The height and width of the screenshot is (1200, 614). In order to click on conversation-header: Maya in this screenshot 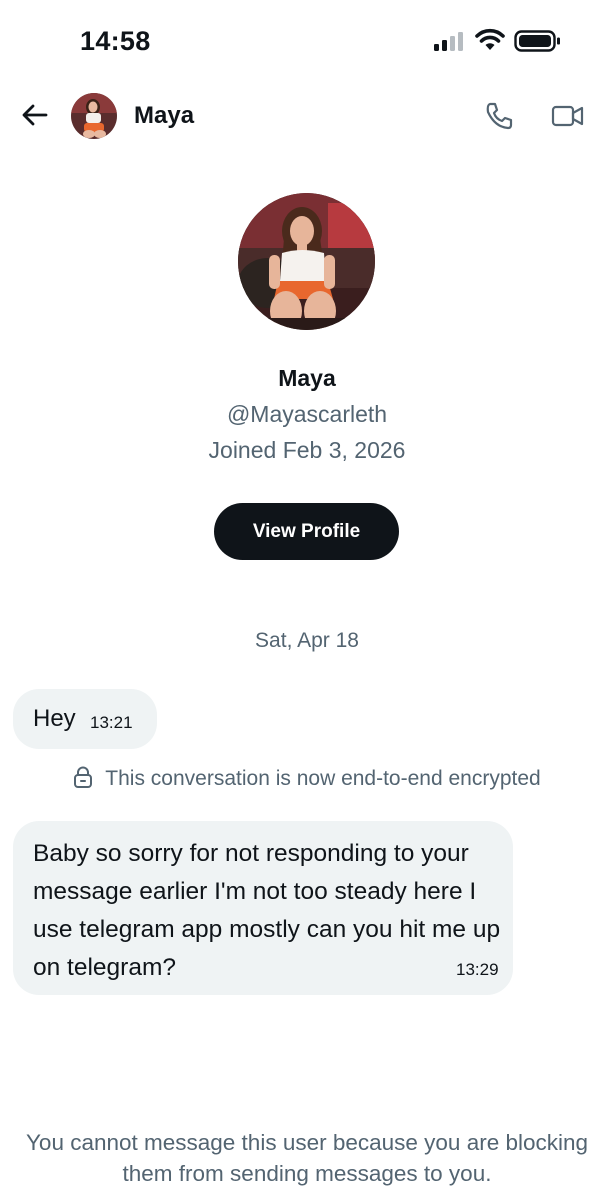, I will do `click(307, 116)`.